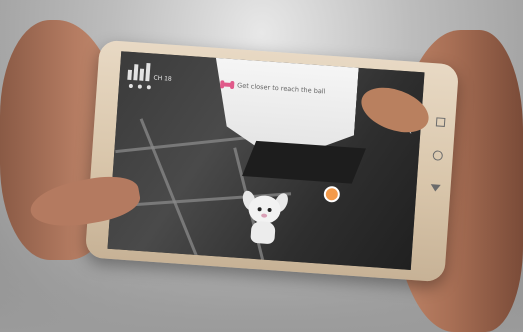 The height and width of the screenshot is (332, 523). What do you see at coordinates (435, 188) in the screenshot?
I see `back-icon` at bounding box center [435, 188].